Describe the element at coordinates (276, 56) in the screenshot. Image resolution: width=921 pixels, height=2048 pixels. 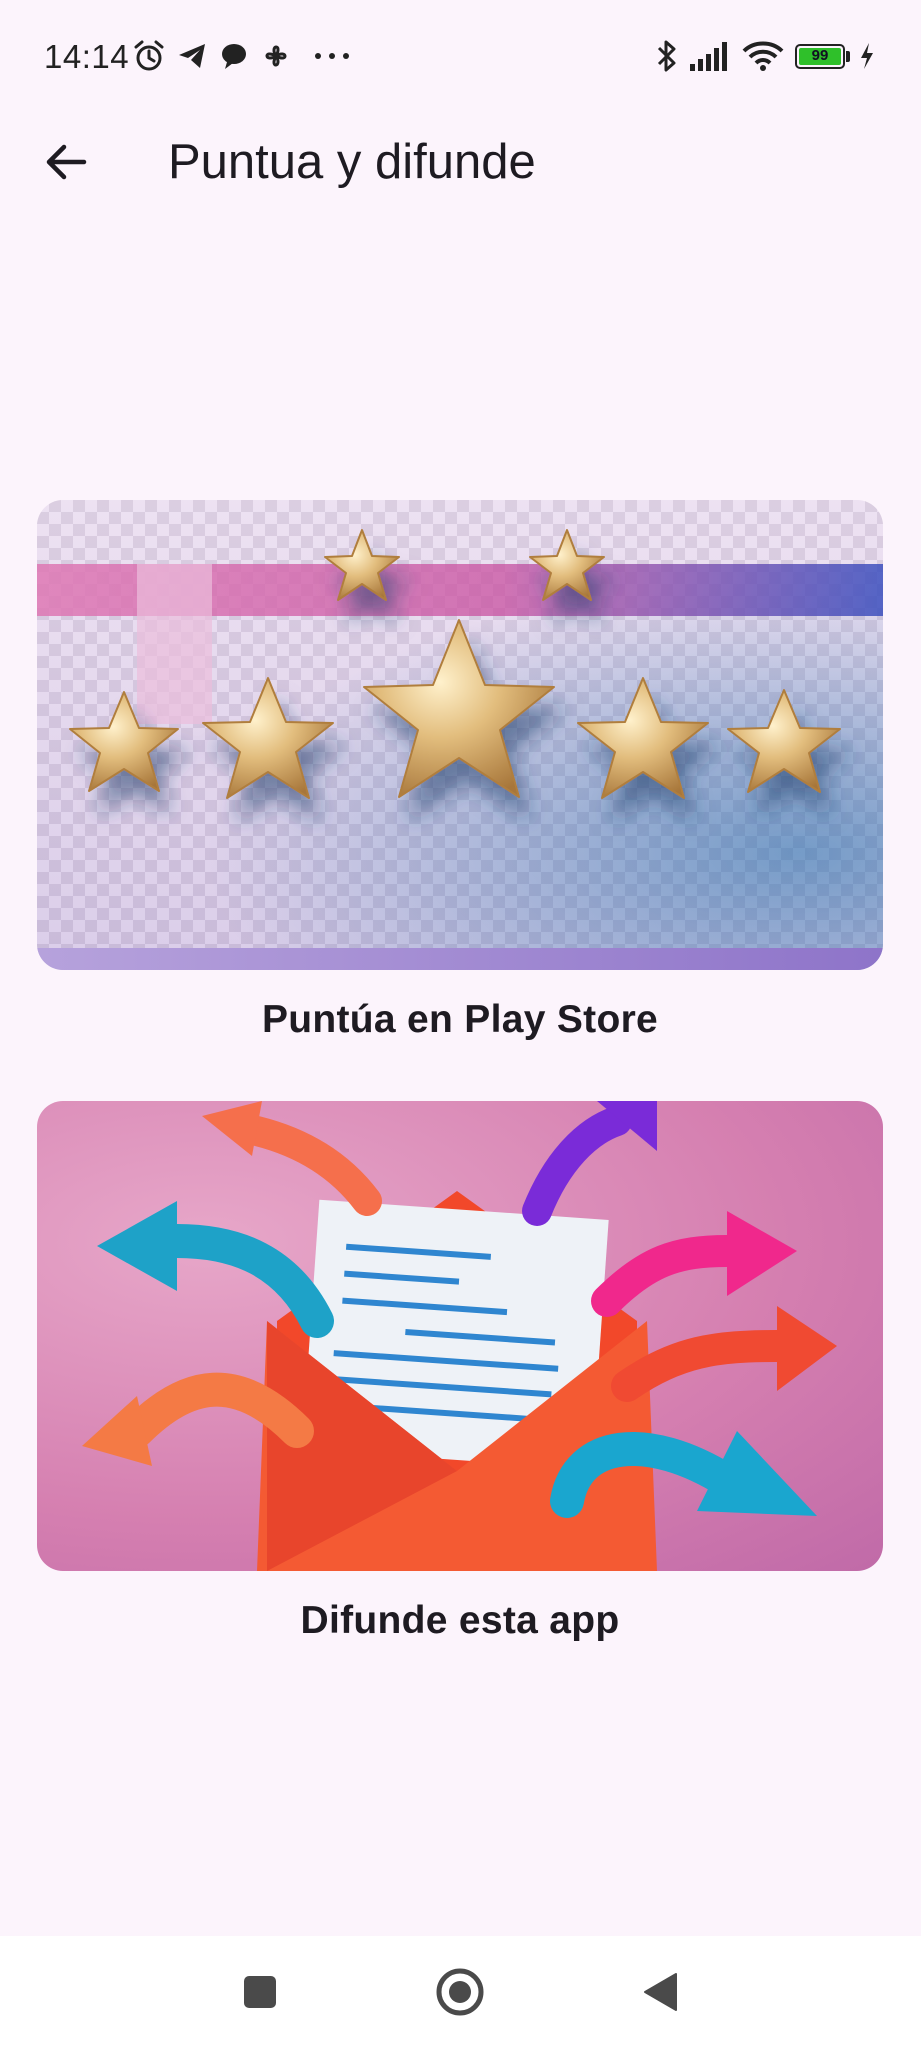
I see `pinwheel-icon` at that location.